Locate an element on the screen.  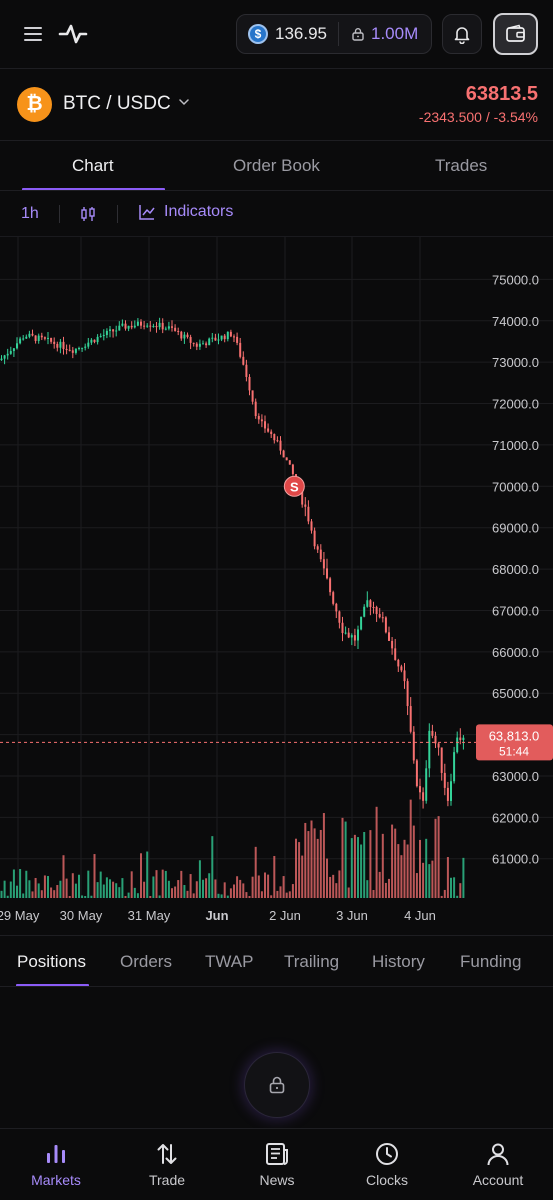
tab-twap: TWAP is located at coordinates (229, 962).